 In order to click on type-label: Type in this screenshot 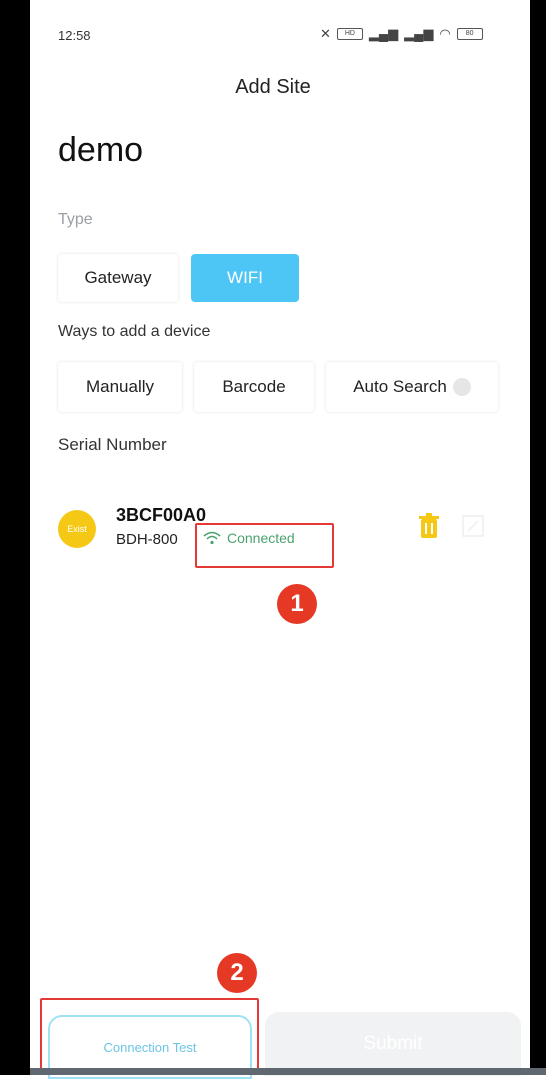, I will do `click(75, 219)`.